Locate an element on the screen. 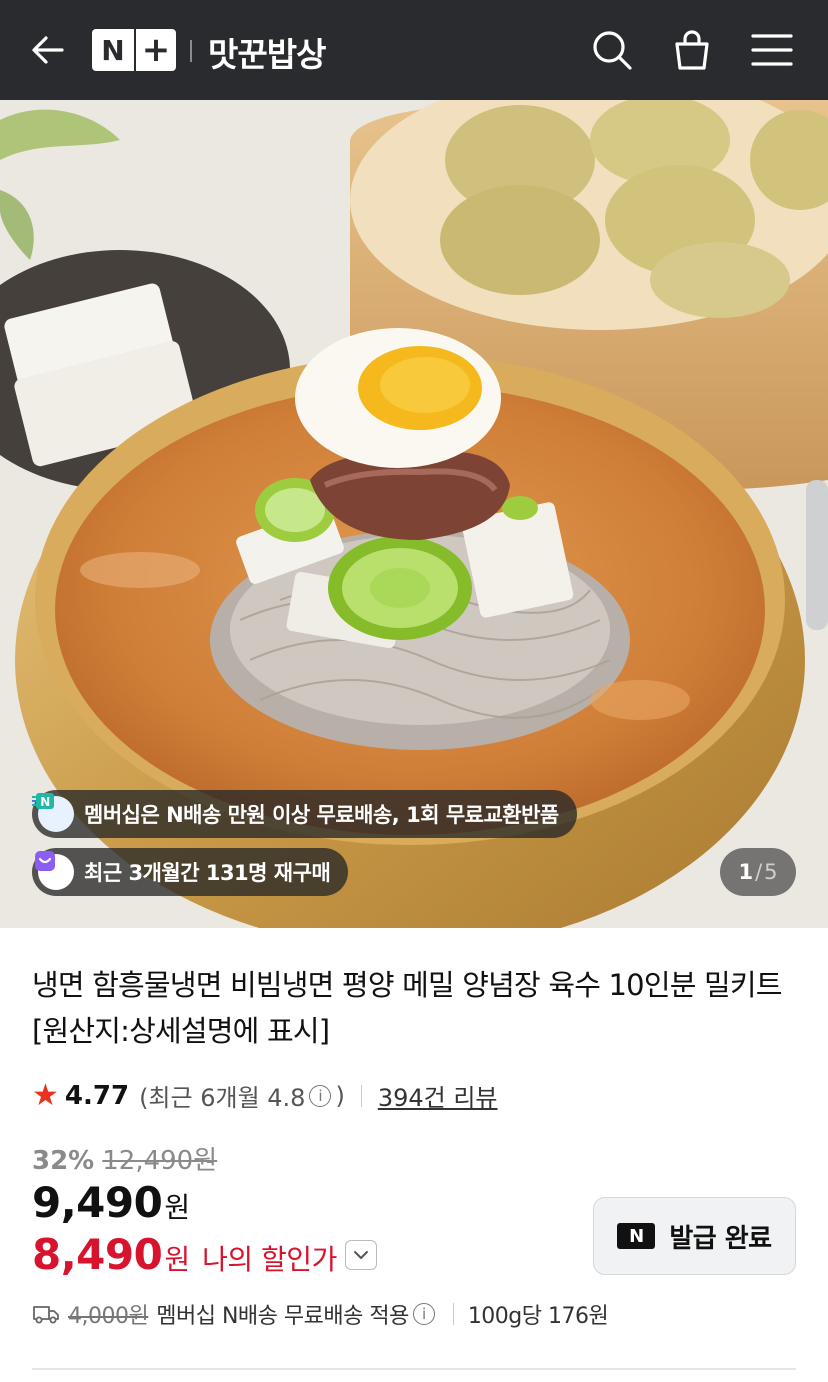 Image resolution: width=828 pixels, height=1382 pixels. my-price-label: 나의 할인가 is located at coordinates (269, 1259).